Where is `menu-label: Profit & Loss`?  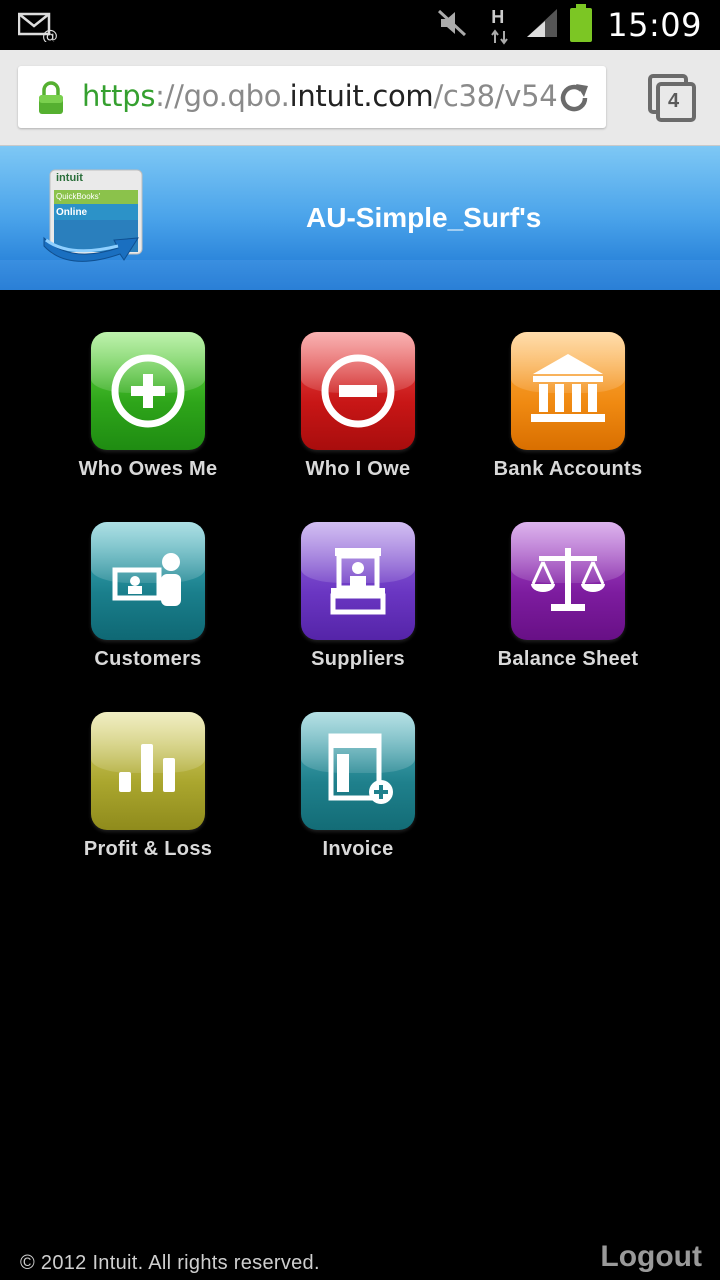 menu-label: Profit & Loss is located at coordinates (148, 849).